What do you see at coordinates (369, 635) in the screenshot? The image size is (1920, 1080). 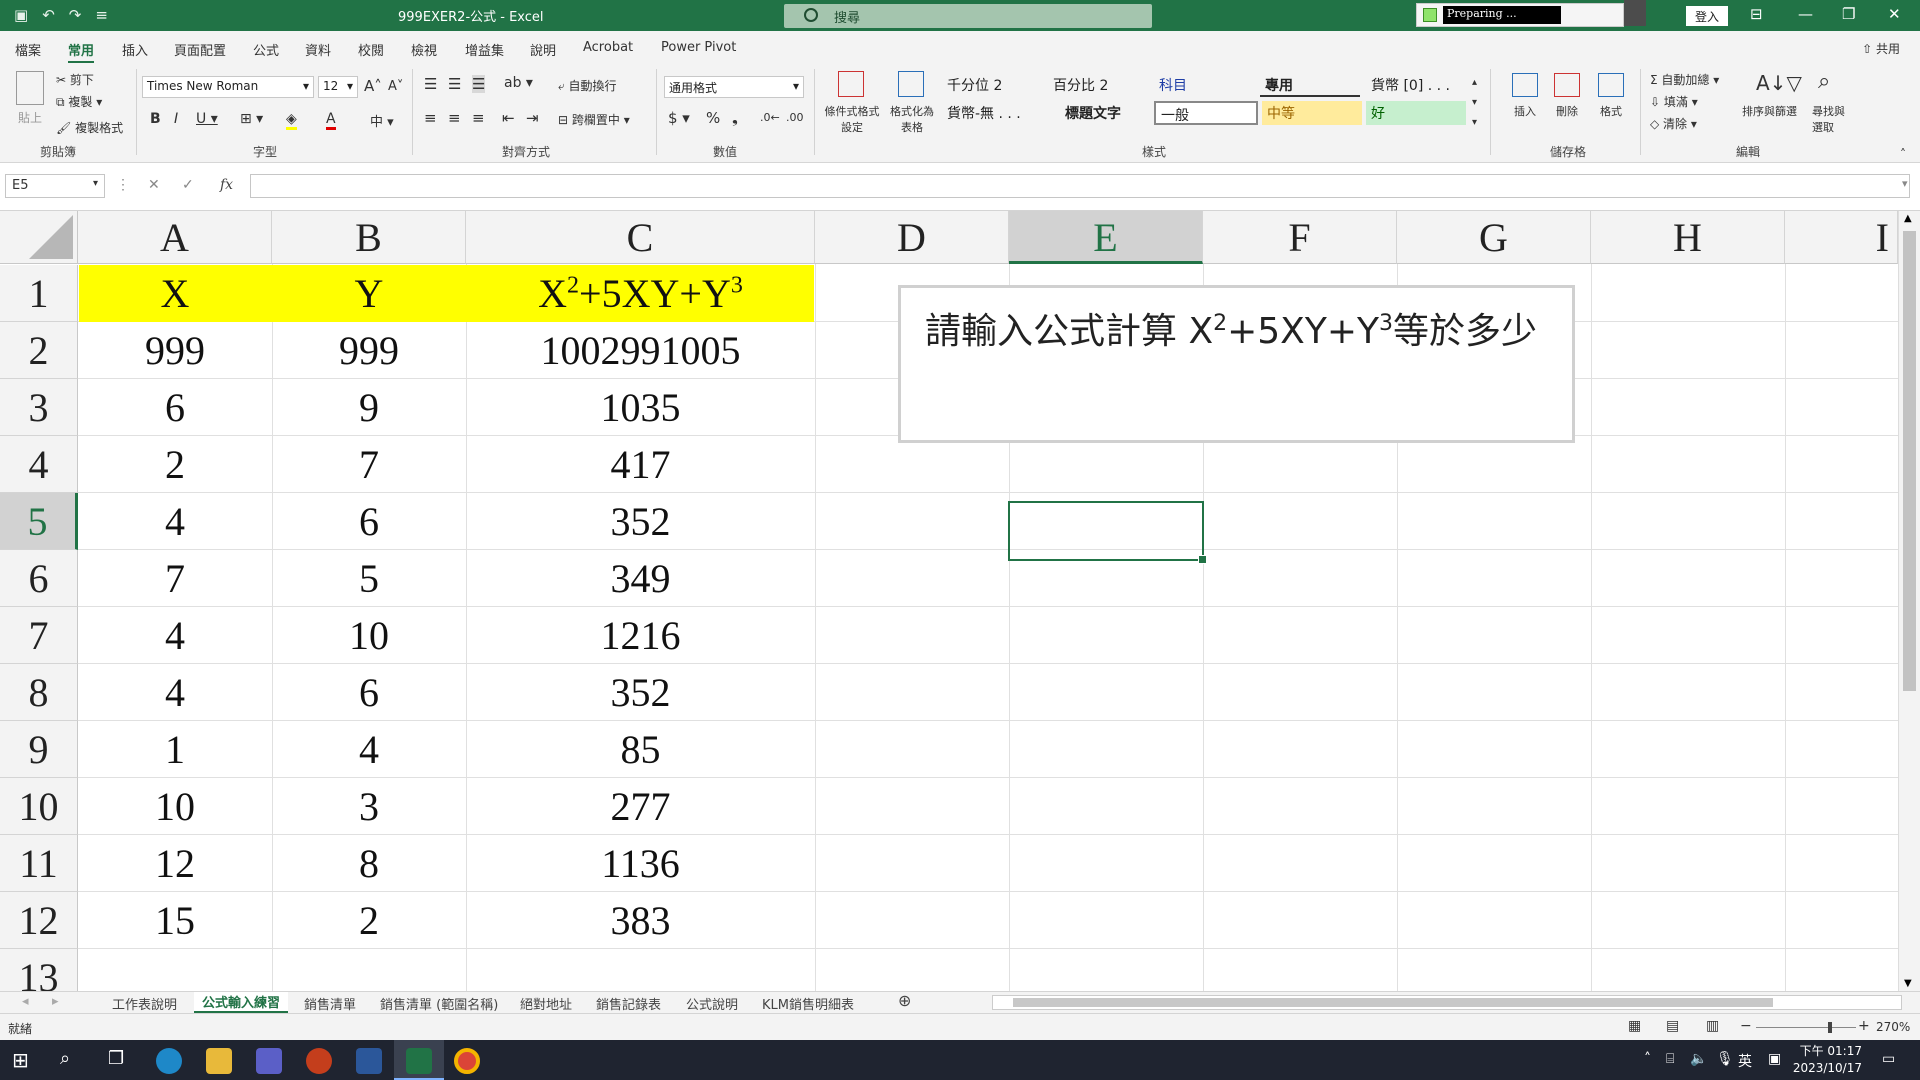 I see `cell-b7: 10` at bounding box center [369, 635].